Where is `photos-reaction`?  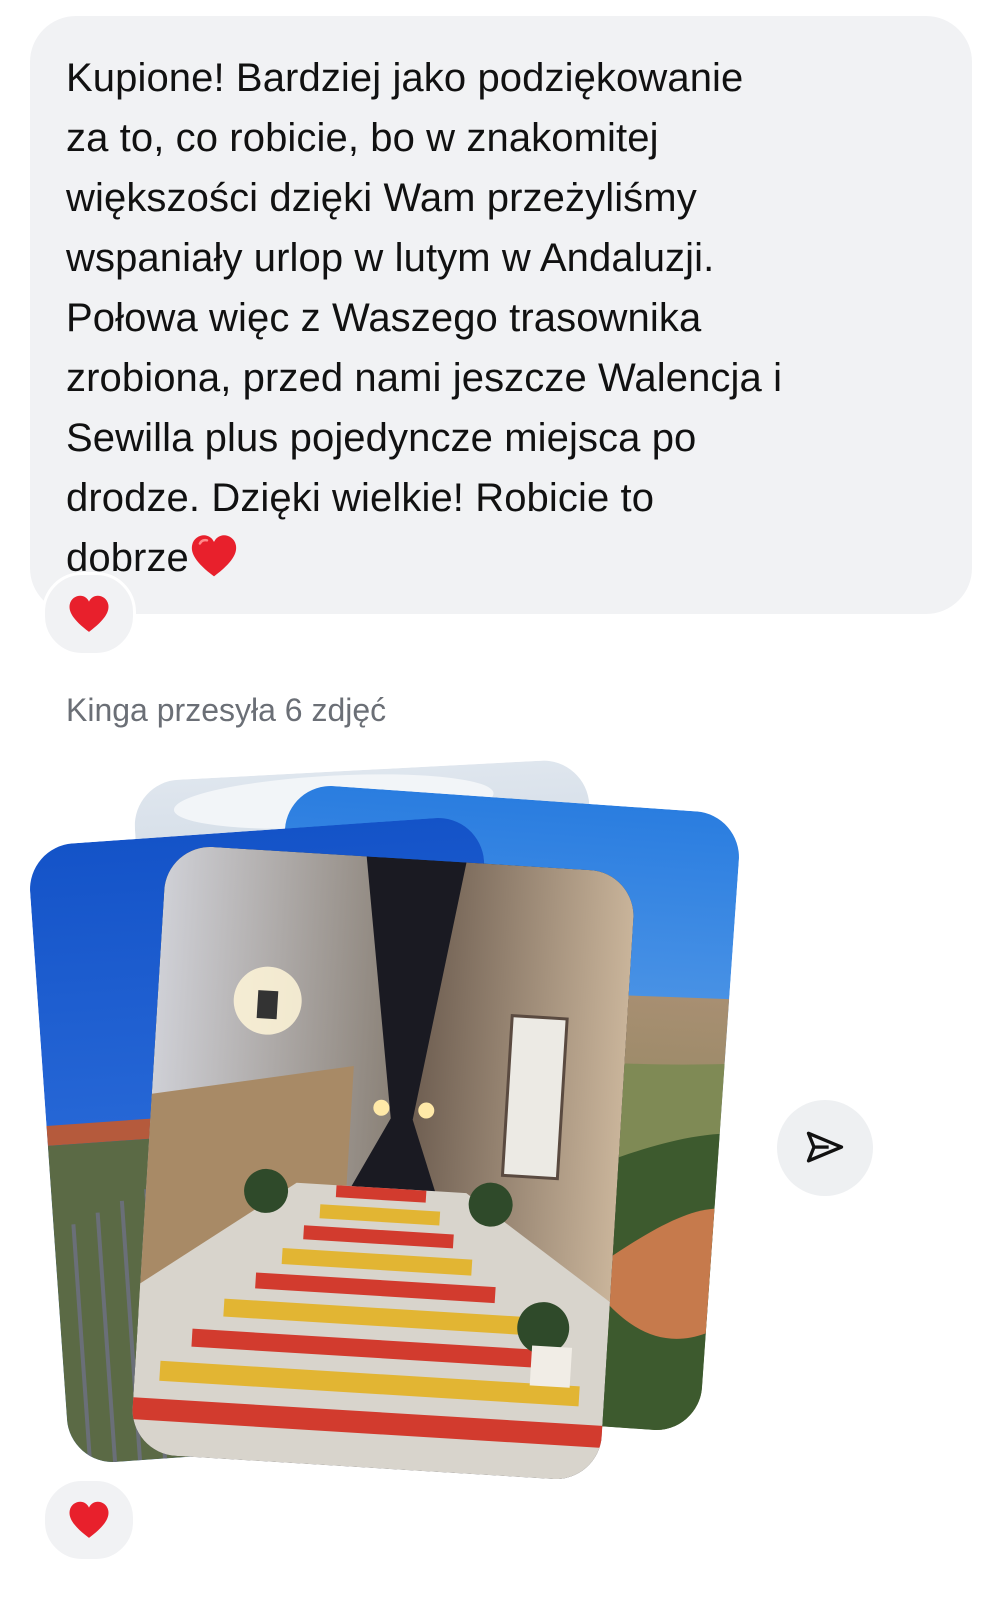 photos-reaction is located at coordinates (89, 1520).